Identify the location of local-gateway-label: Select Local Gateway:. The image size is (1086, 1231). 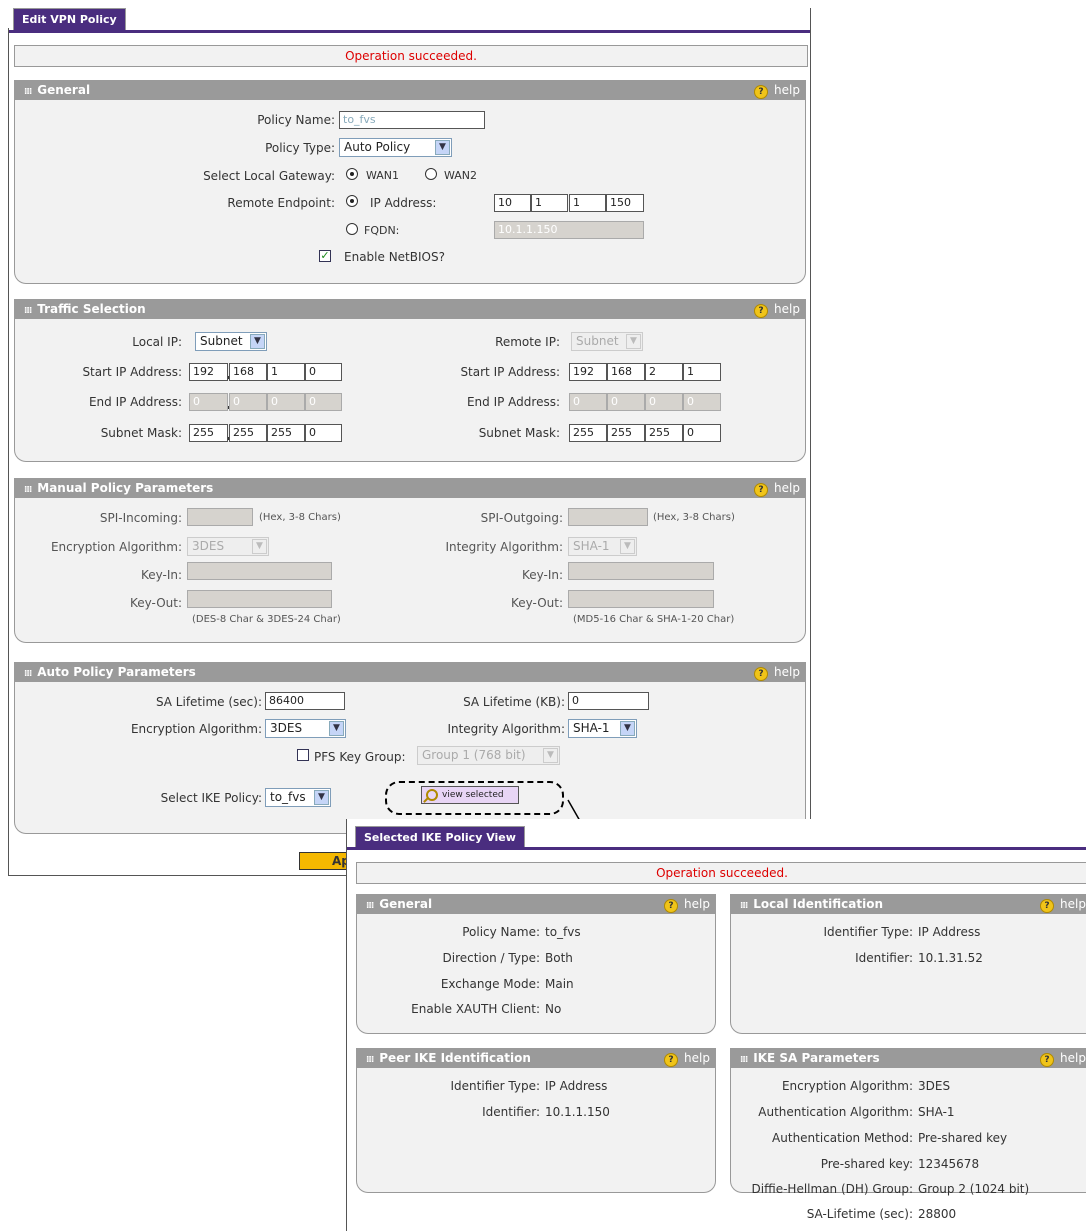
(269, 176).